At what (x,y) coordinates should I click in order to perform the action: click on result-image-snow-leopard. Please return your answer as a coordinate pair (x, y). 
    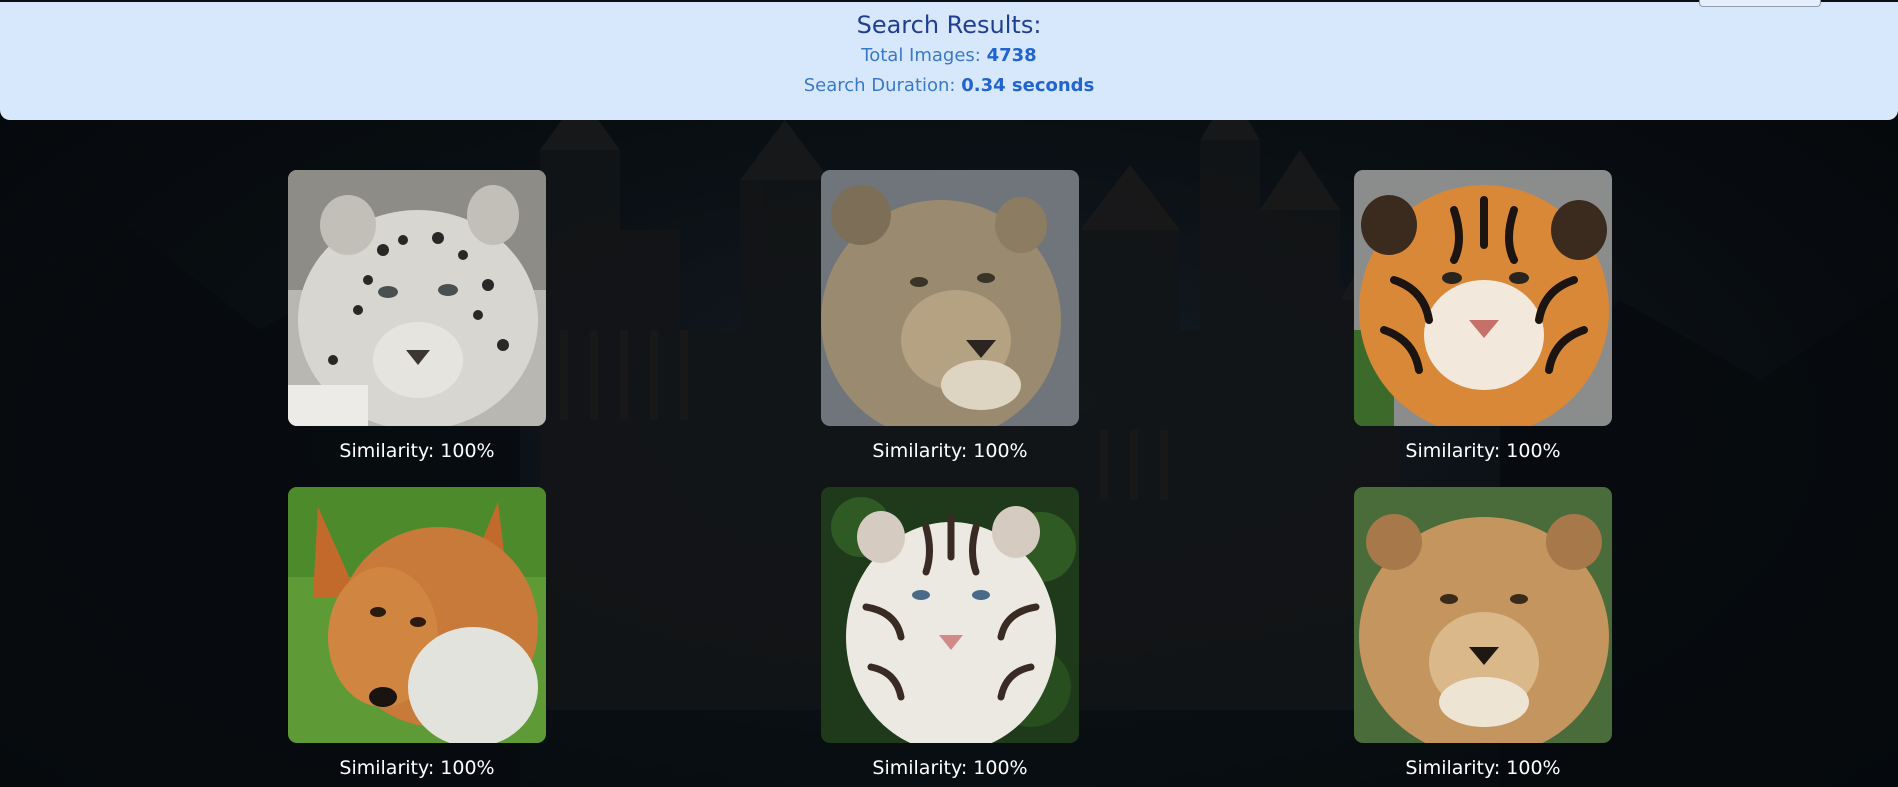
    Looking at the image, I should click on (417, 298).